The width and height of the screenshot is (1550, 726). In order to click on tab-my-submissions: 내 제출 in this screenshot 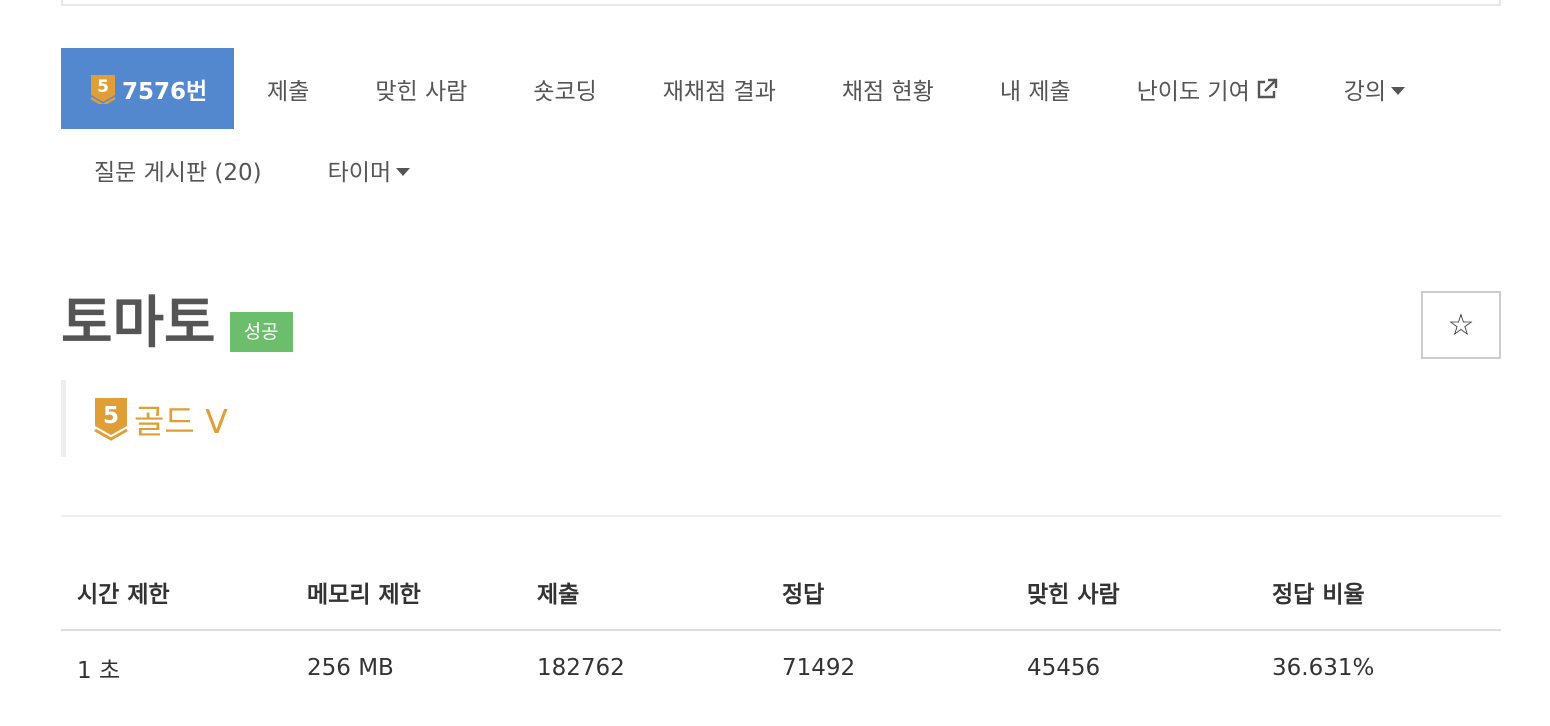, I will do `click(1035, 88)`.